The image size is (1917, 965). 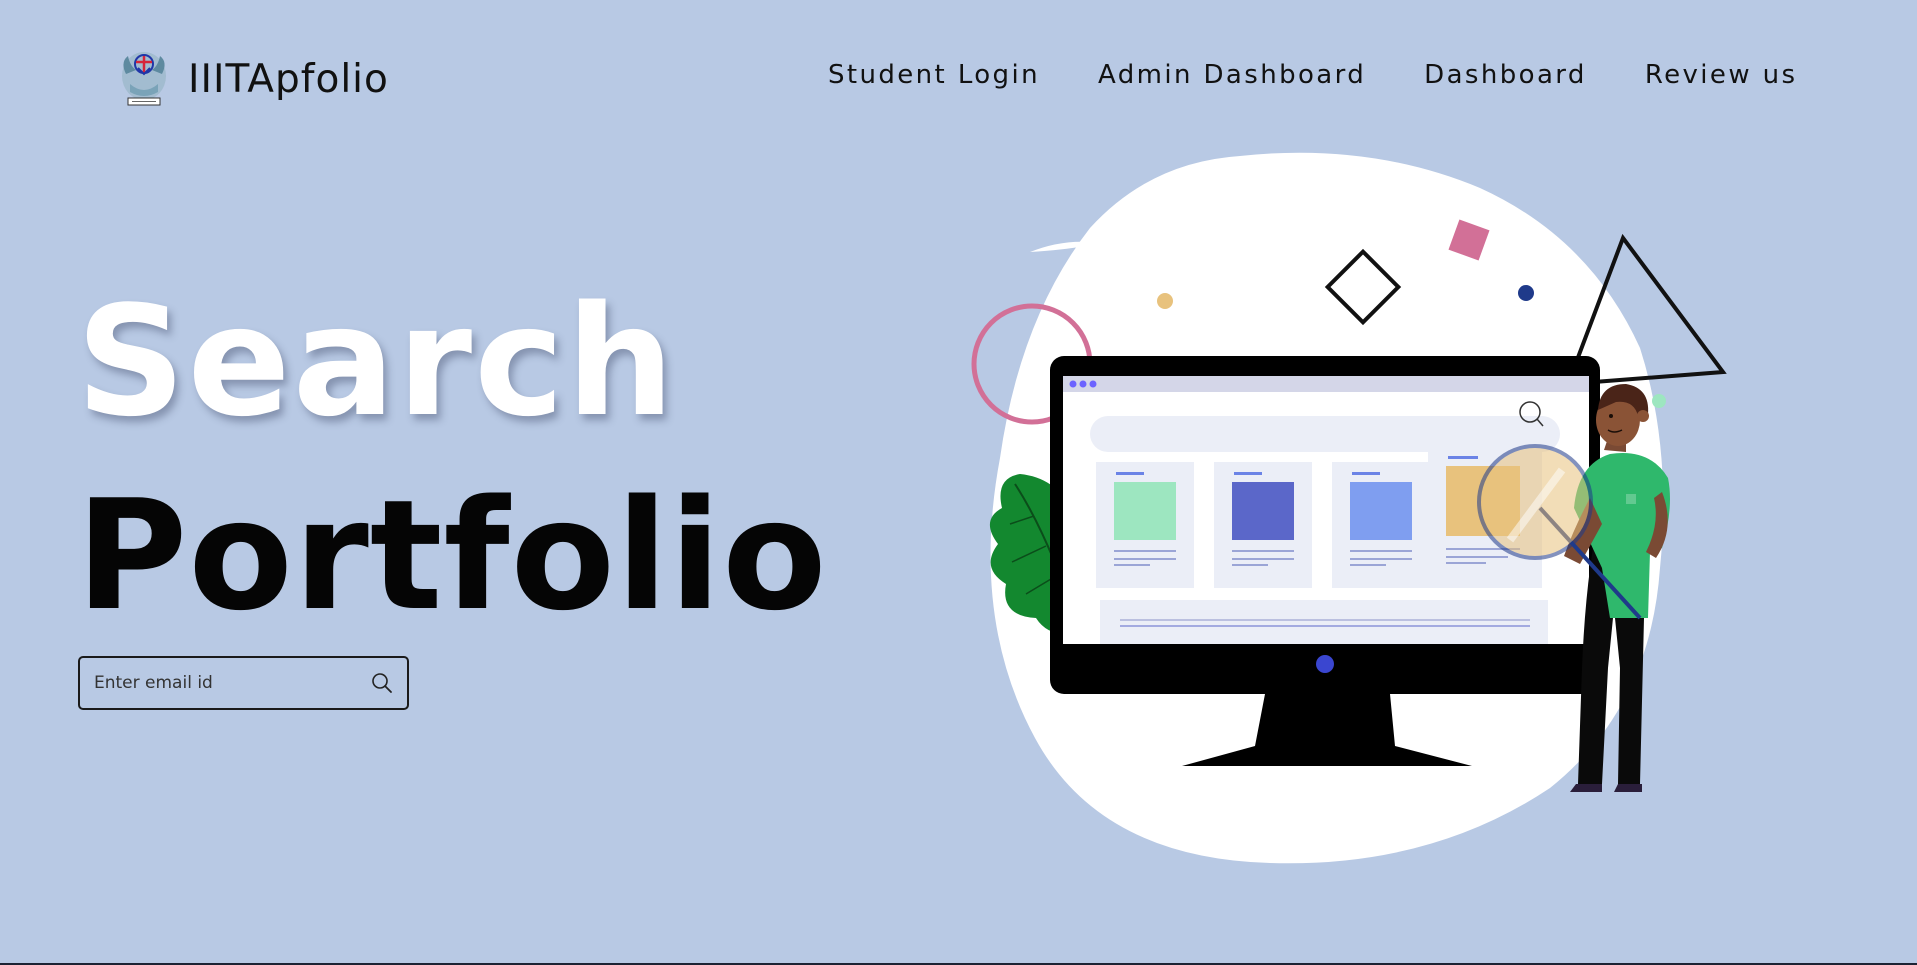 I want to click on search-button, so click(x=382, y=683).